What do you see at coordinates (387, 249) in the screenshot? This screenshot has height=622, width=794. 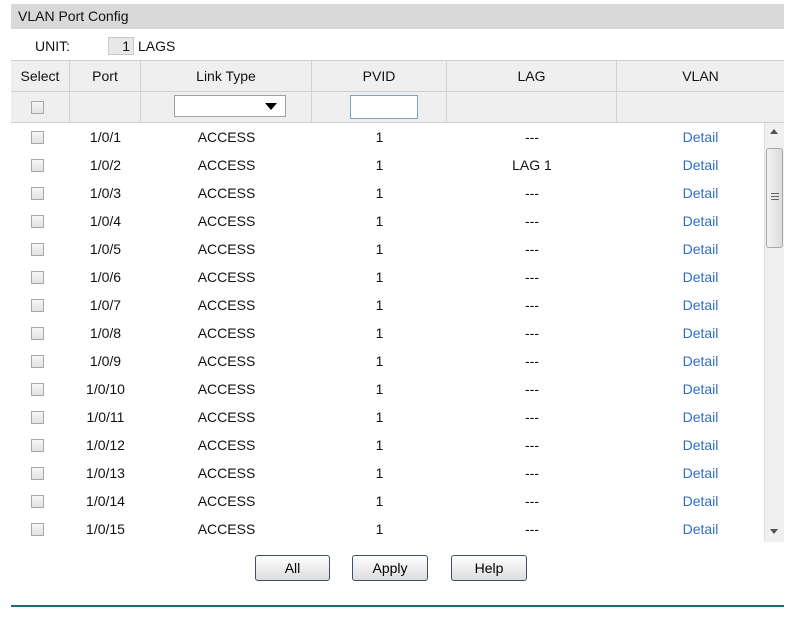 I see `table-row: 1/0/5 ACCESS 1 --- Detail` at bounding box center [387, 249].